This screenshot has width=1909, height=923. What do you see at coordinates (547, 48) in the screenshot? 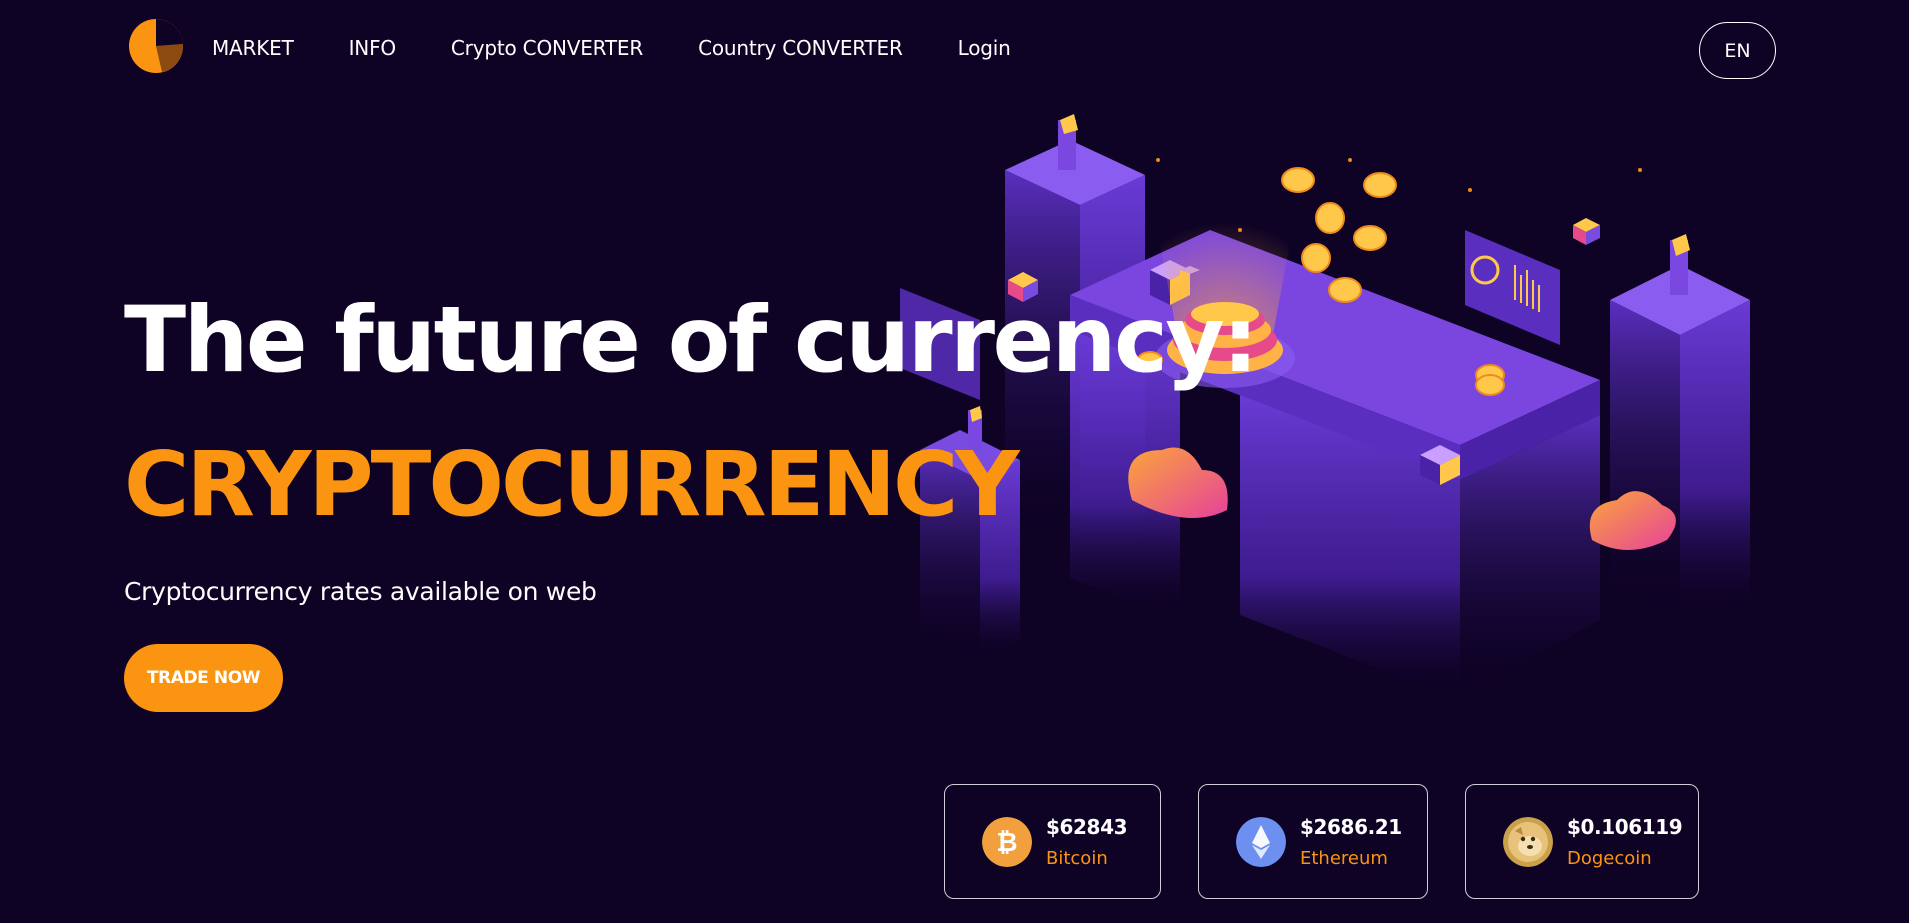
I see `nav-link-crypto-converter: Crypto CONVERTER` at bounding box center [547, 48].